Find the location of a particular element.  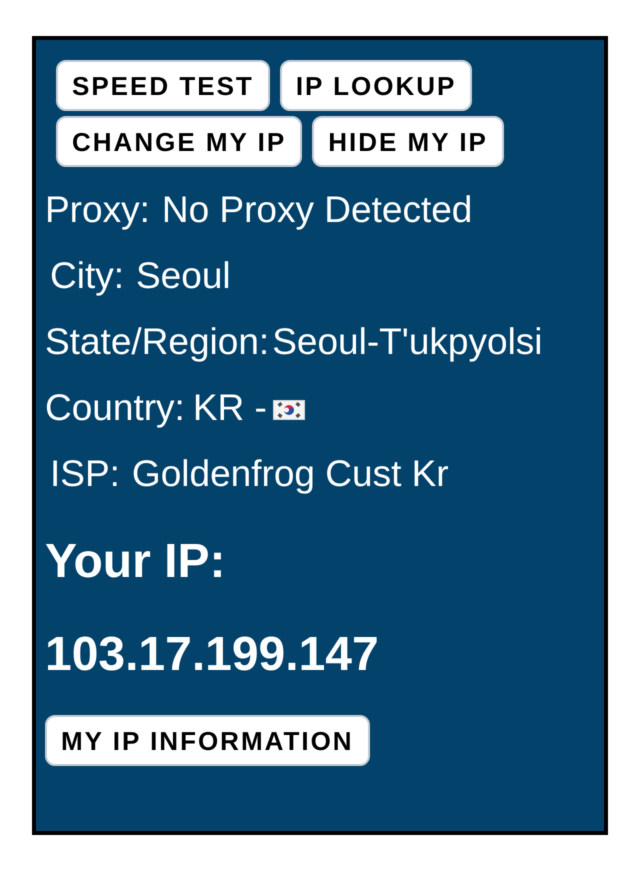

field-value: No Proxy Detected is located at coordinates (317, 210).